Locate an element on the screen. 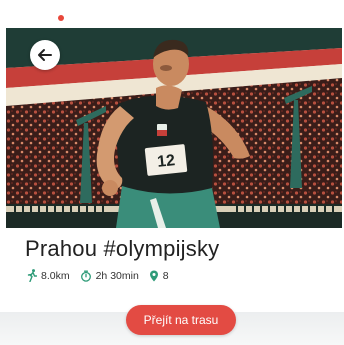  map-pin-icon is located at coordinates (153, 275).